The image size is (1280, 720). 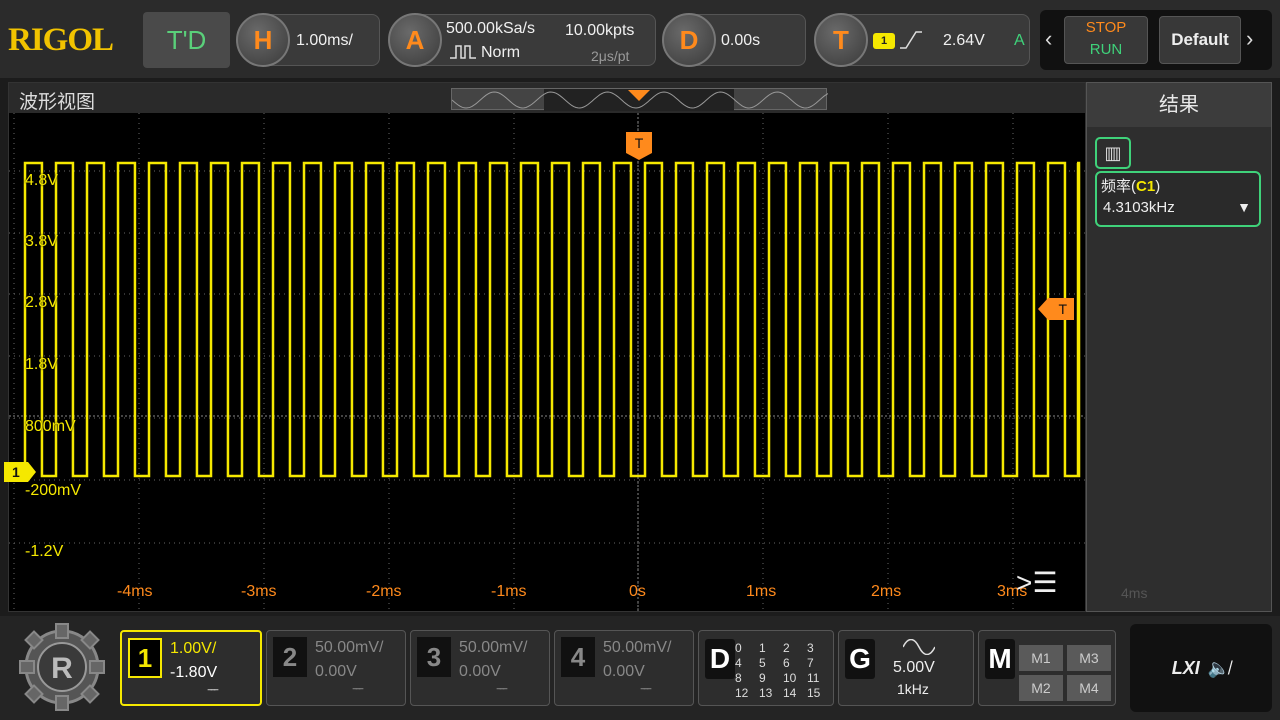 What do you see at coordinates (434, 657) in the screenshot?
I see `channel3-number: 3` at bounding box center [434, 657].